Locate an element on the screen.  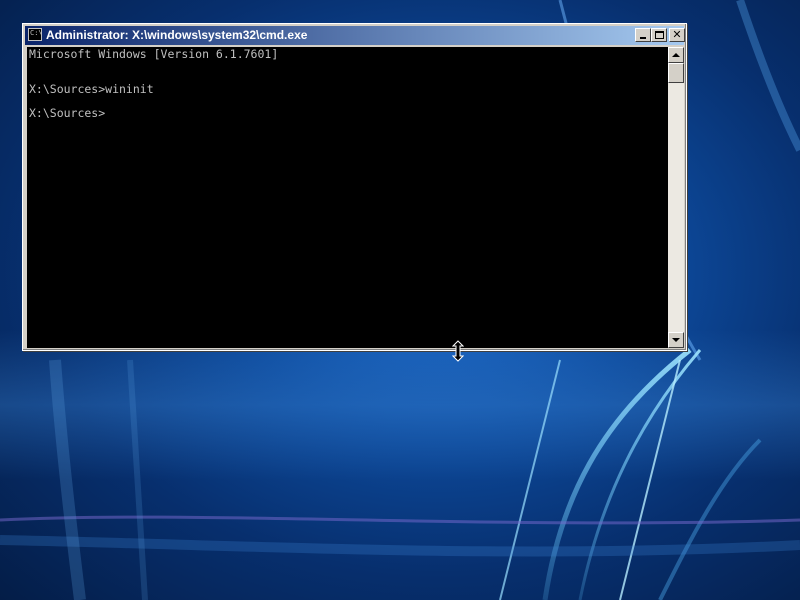
console-line: X:\Sources>wininit is located at coordinates (91, 89).